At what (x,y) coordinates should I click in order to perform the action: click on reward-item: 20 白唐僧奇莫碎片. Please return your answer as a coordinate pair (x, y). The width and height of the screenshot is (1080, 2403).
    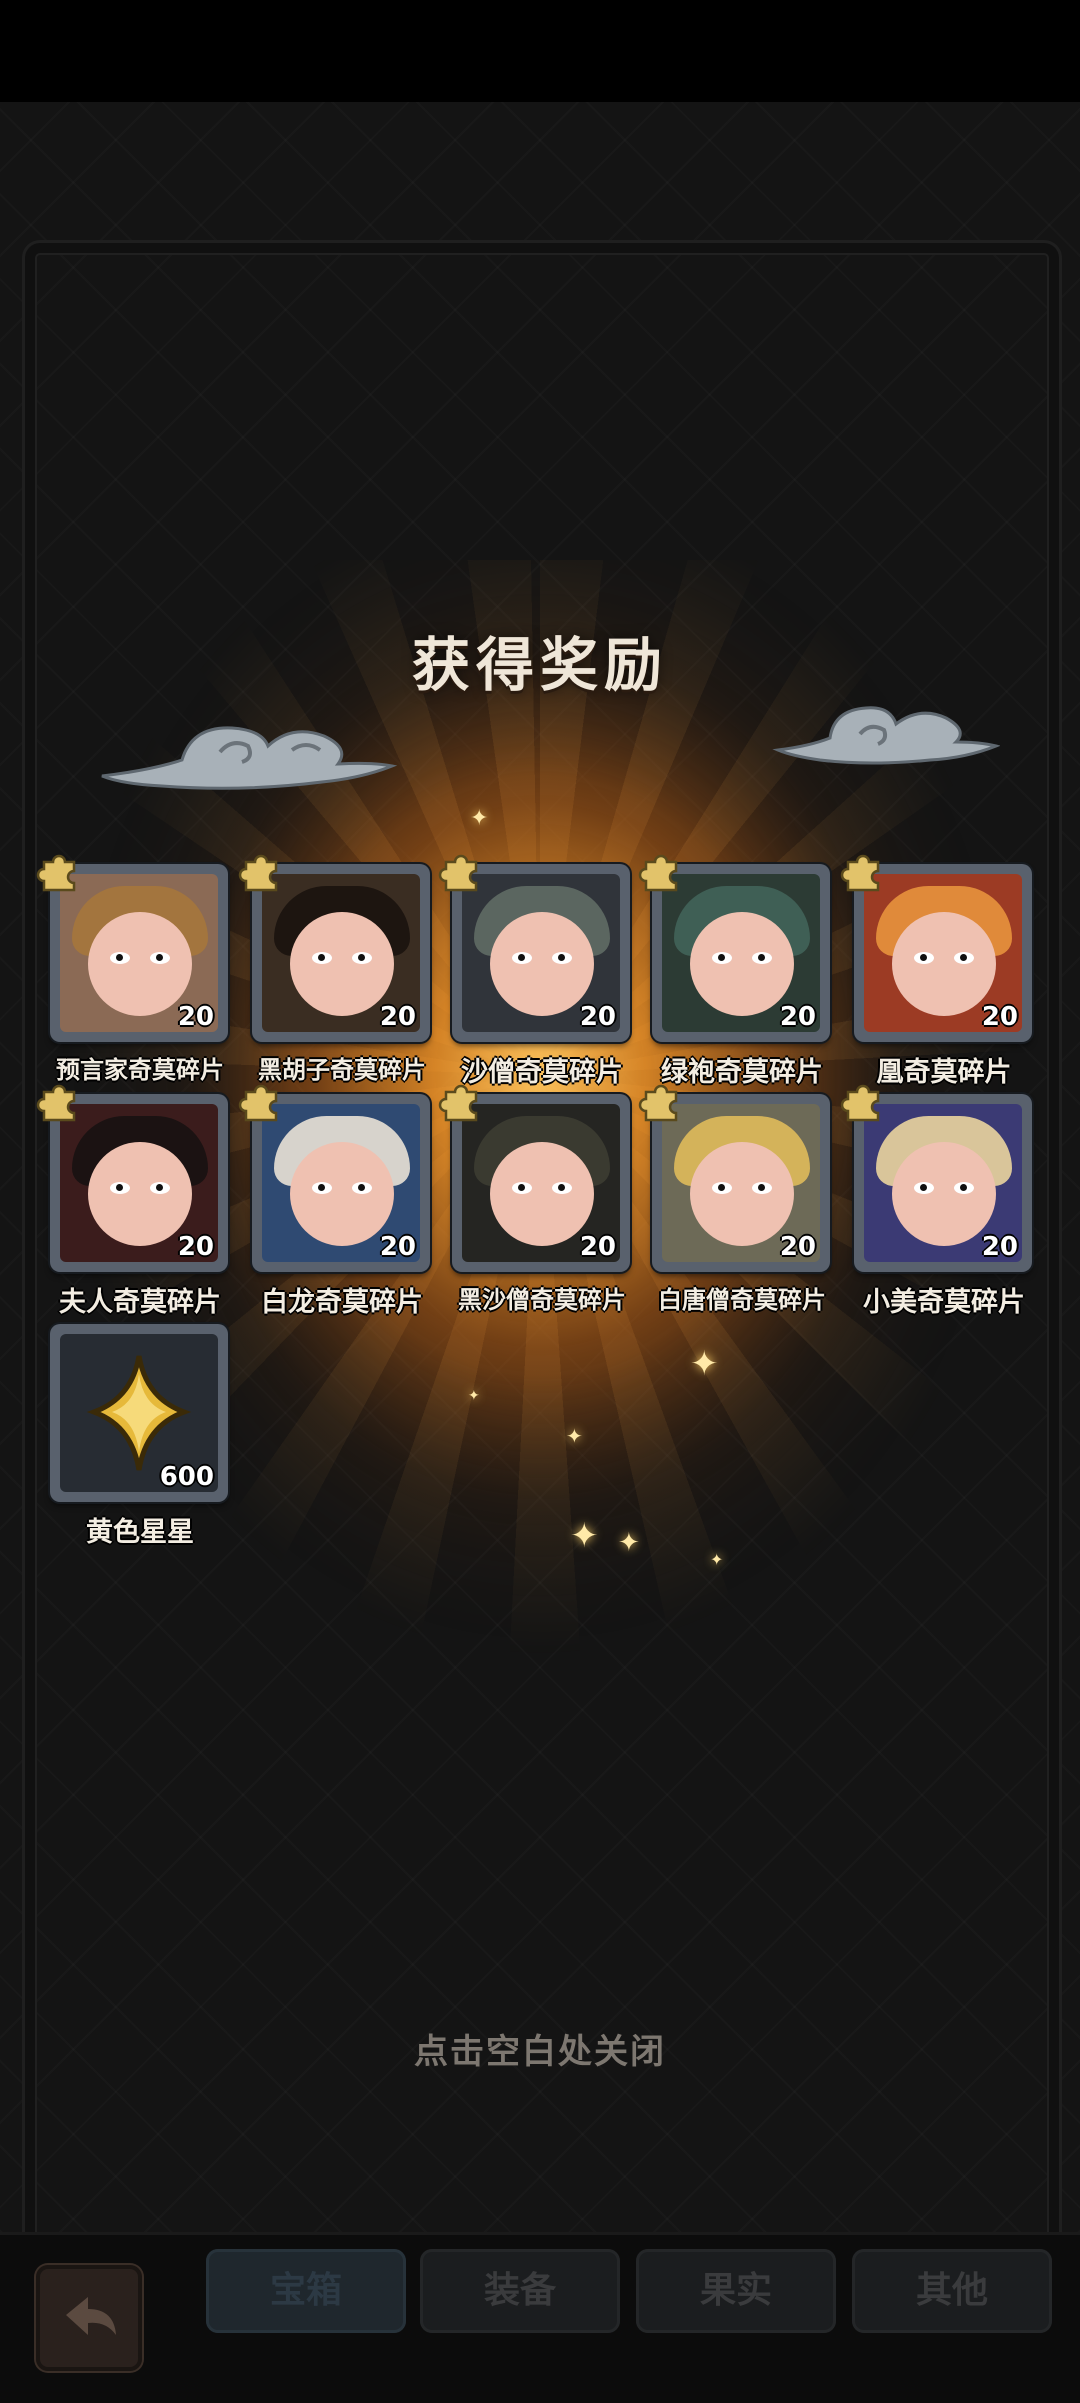
    Looking at the image, I should click on (737, 1199).